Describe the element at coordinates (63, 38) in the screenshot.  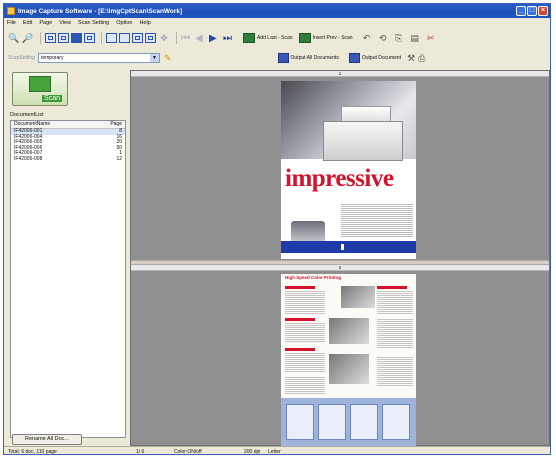
I see `fit-width-icon` at that location.